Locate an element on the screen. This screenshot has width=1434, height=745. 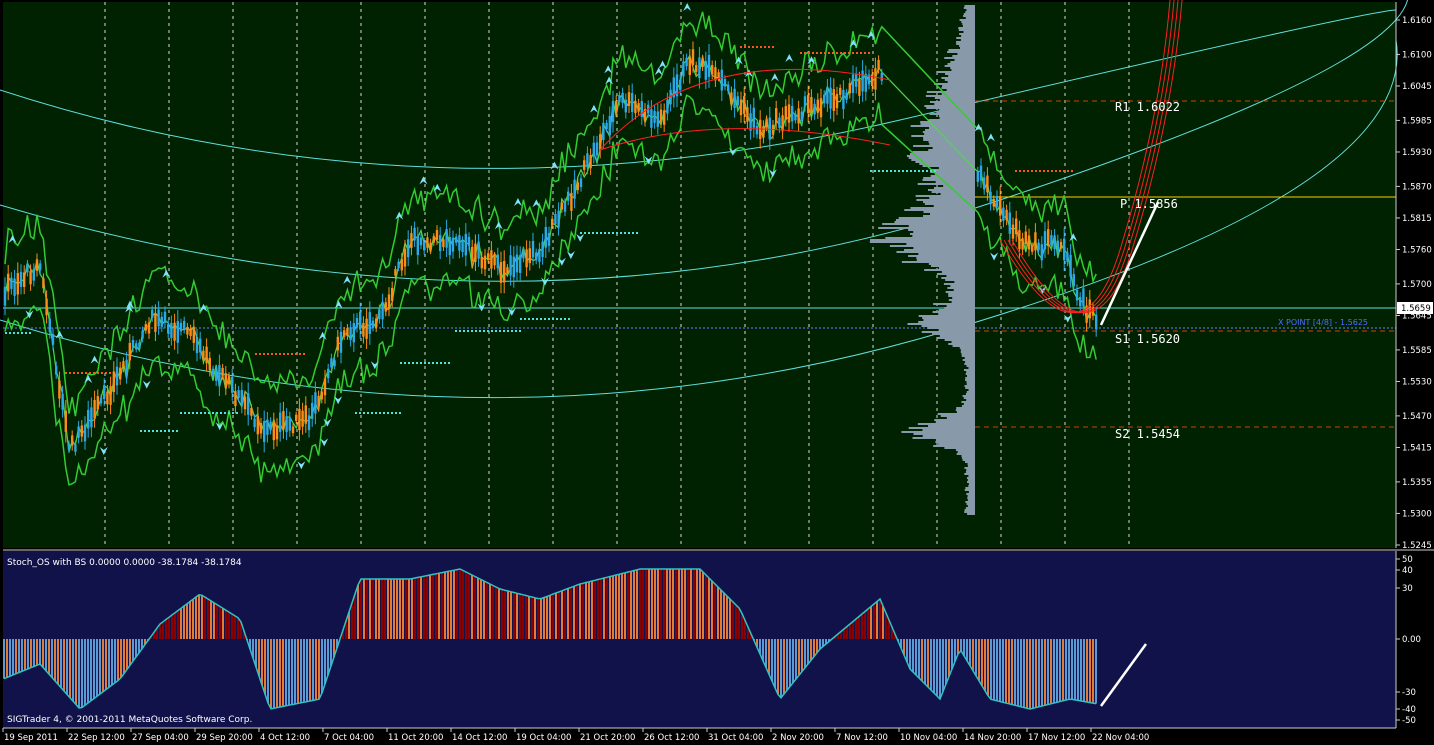
time-tick-label: 22 Sep 12:00 is located at coordinates (96, 738).